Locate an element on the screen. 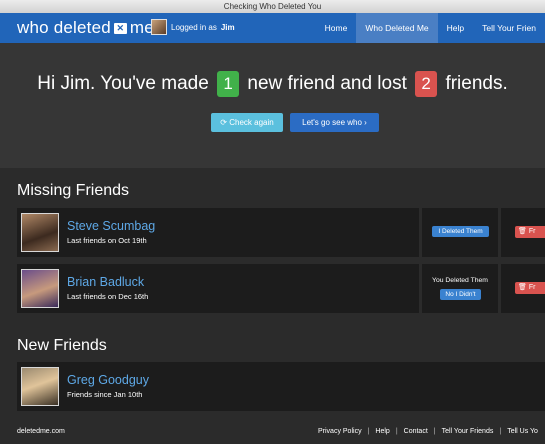 The width and height of the screenshot is (545, 444). login-prefix: Logged in as is located at coordinates (194, 27).